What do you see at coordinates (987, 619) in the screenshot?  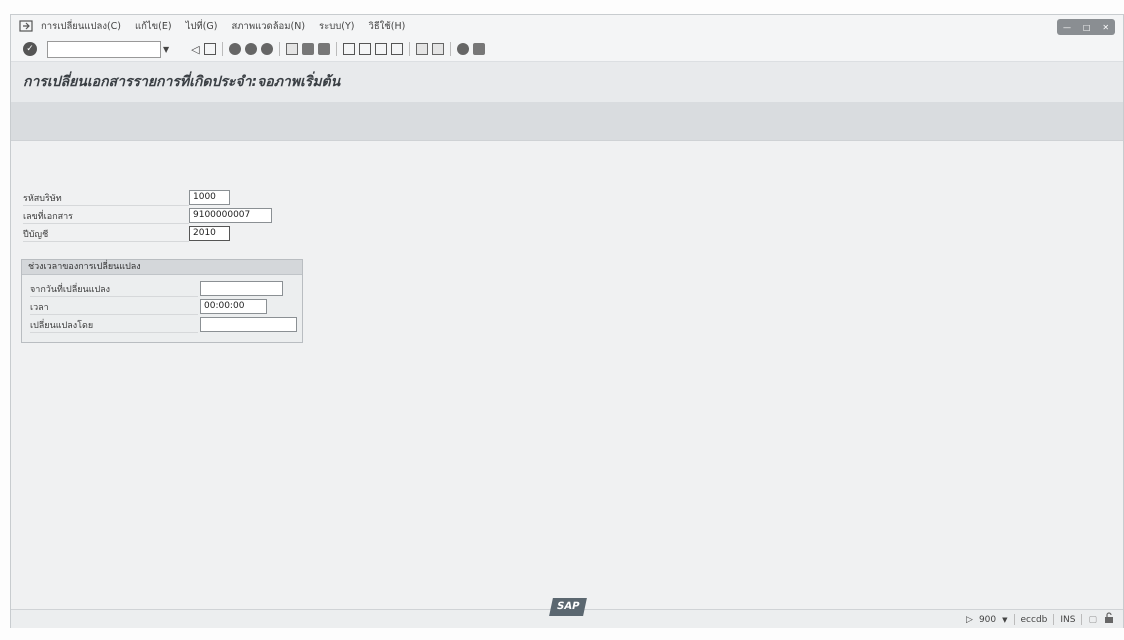 I see `client-value: 900` at bounding box center [987, 619].